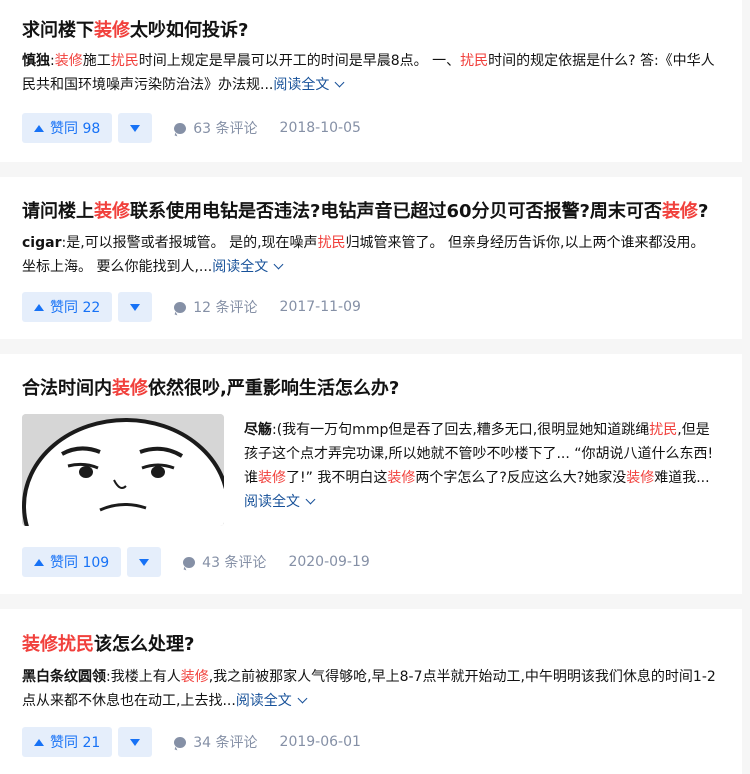  What do you see at coordinates (463, 430) in the screenshot?
I see `text-segment: (我有一万句mmp但是吞了回去,糟多无口,很明显她知道跳绳` at bounding box center [463, 430].